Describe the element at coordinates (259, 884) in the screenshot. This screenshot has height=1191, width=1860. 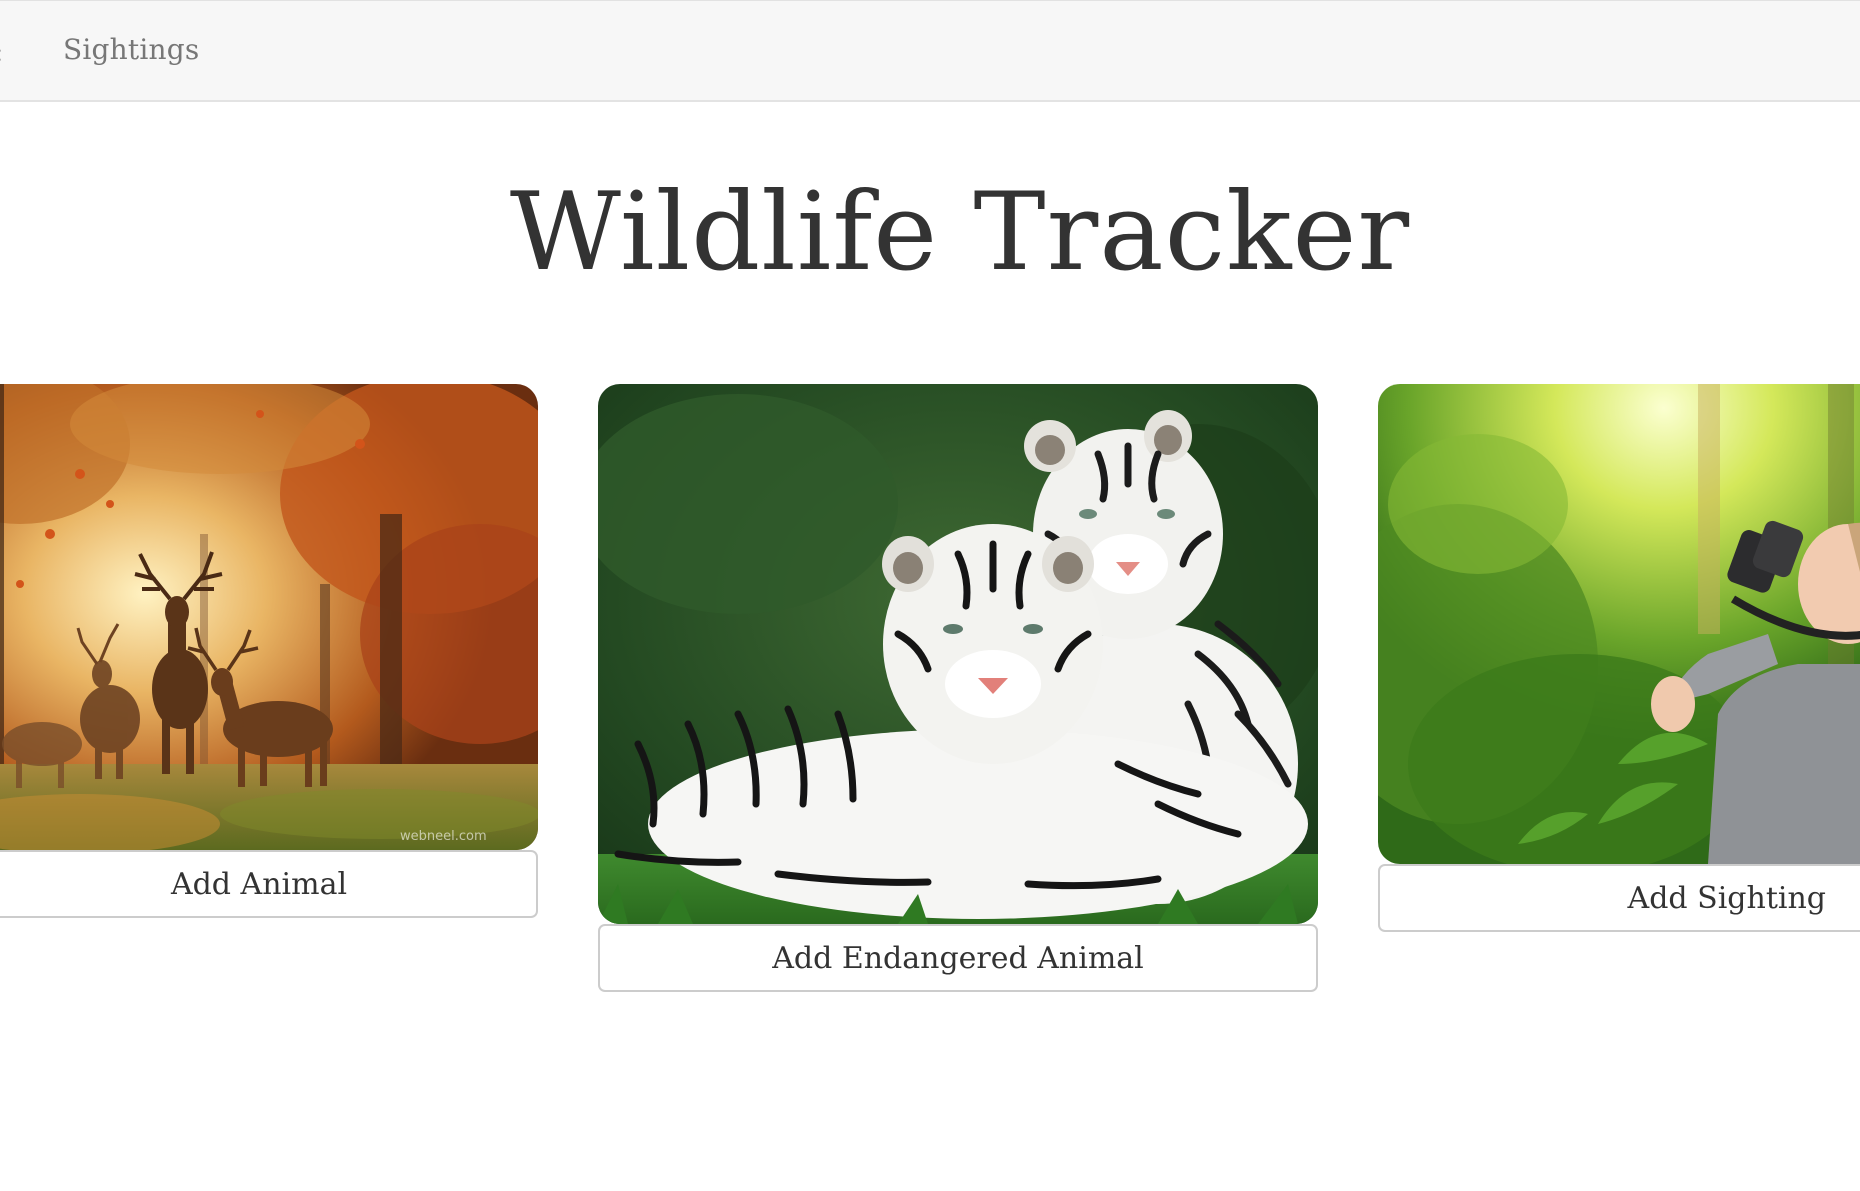
I see `add-animal-label: Add Animal` at that location.